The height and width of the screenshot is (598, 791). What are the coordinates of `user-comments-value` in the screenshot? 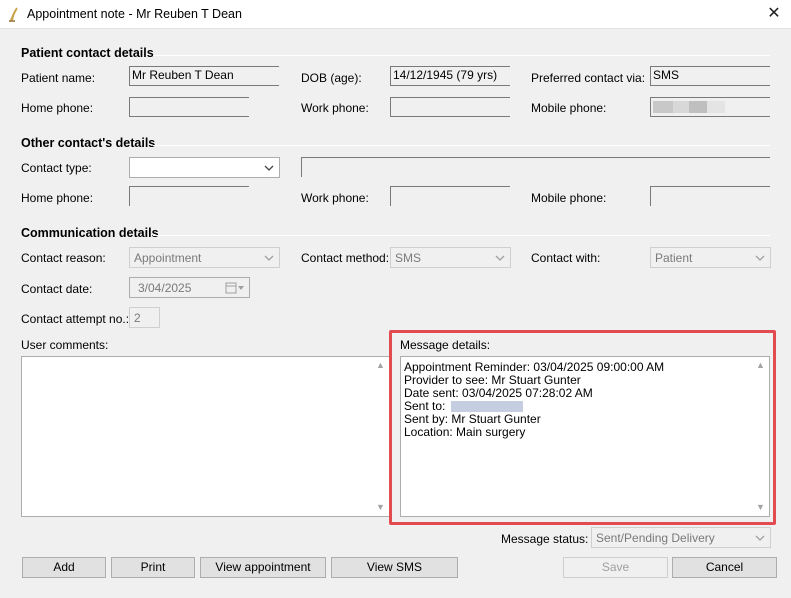 It's located at (205, 361).